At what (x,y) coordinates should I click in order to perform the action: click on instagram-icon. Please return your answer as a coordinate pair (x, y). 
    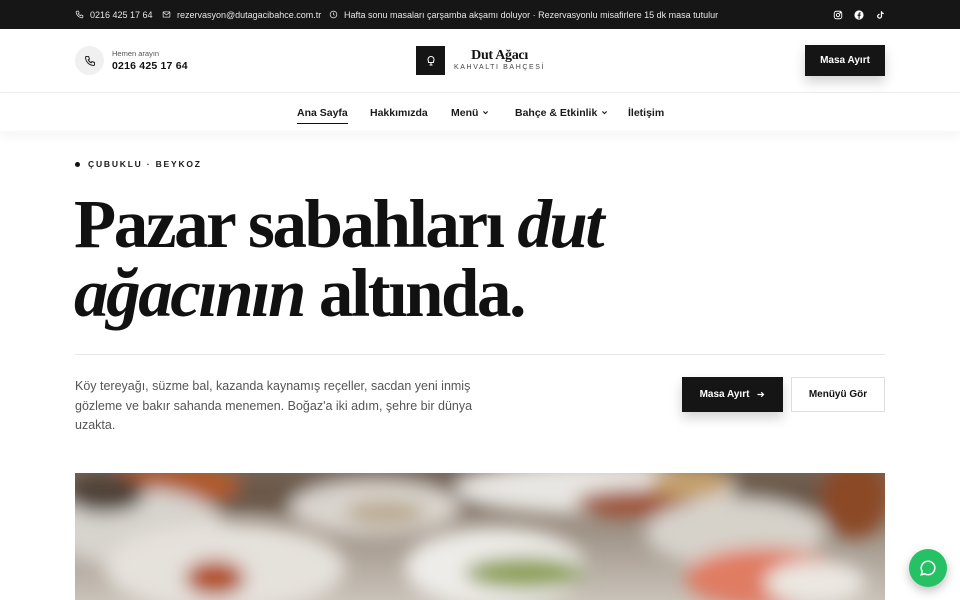
    Looking at the image, I should click on (838, 15).